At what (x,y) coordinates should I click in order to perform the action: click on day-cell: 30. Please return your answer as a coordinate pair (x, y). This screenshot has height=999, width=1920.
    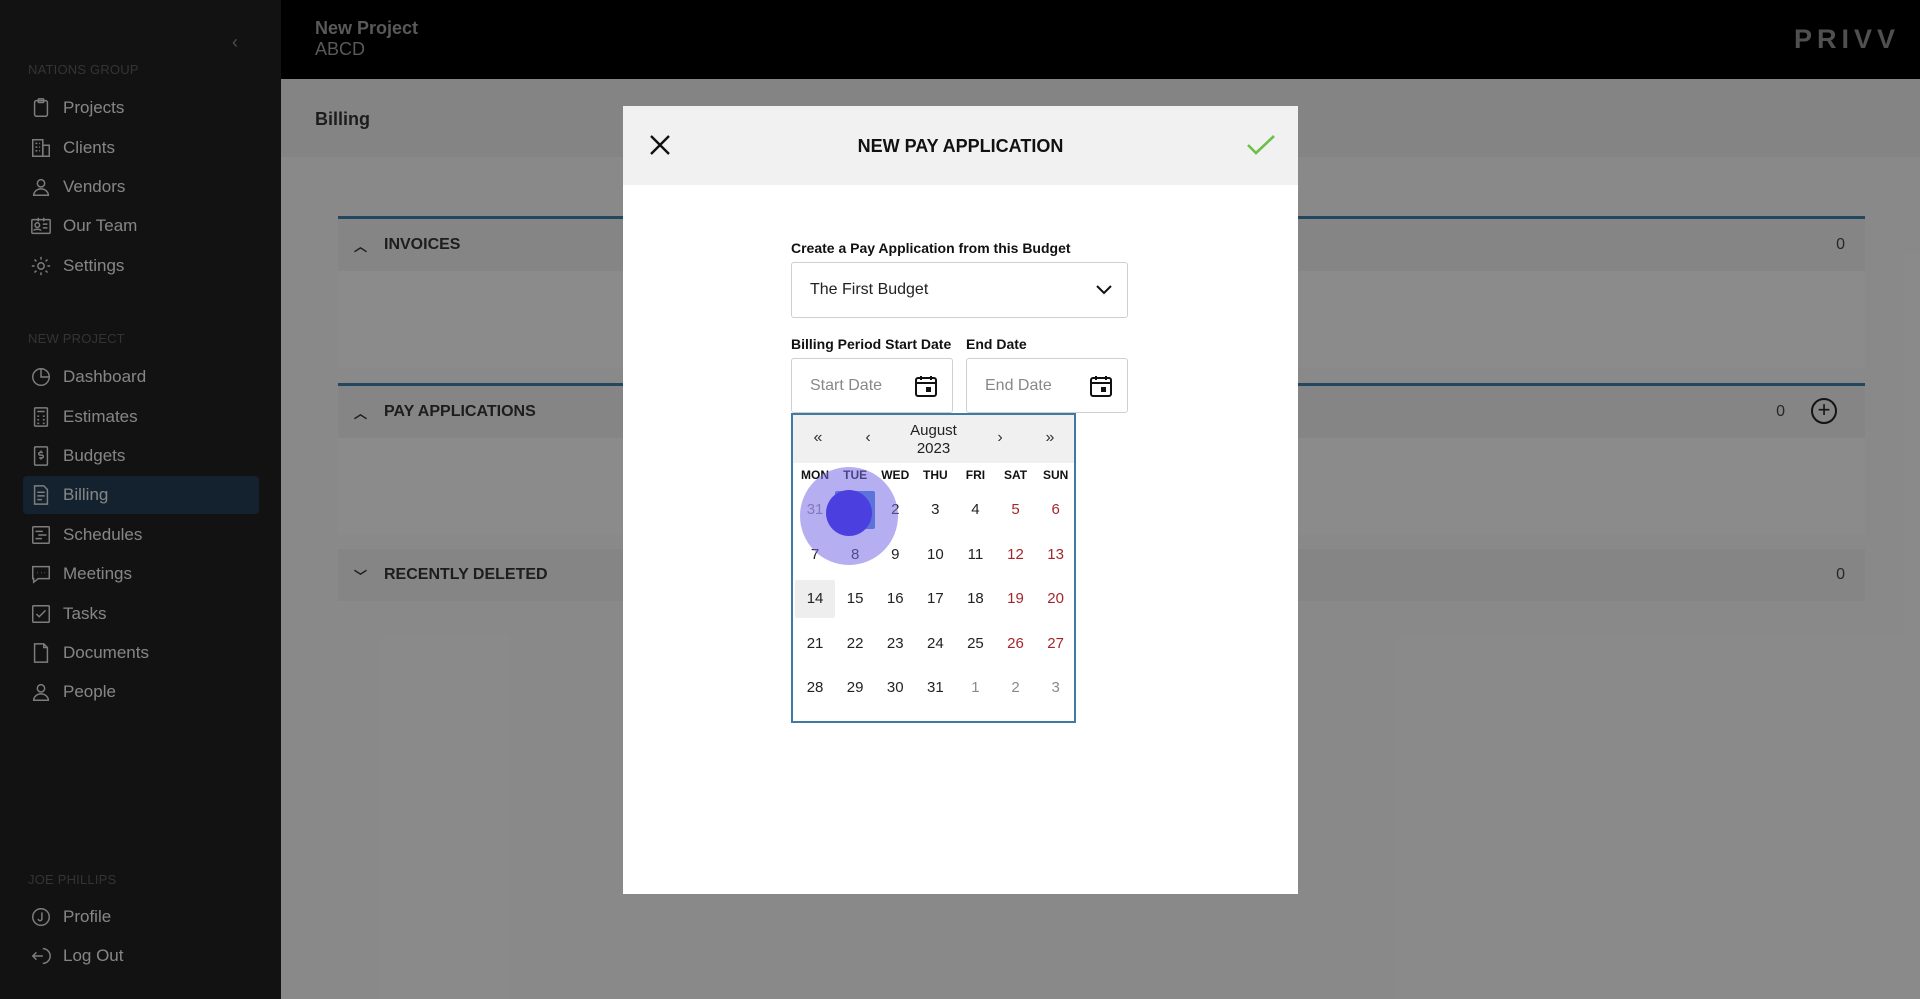
    Looking at the image, I should click on (895, 688).